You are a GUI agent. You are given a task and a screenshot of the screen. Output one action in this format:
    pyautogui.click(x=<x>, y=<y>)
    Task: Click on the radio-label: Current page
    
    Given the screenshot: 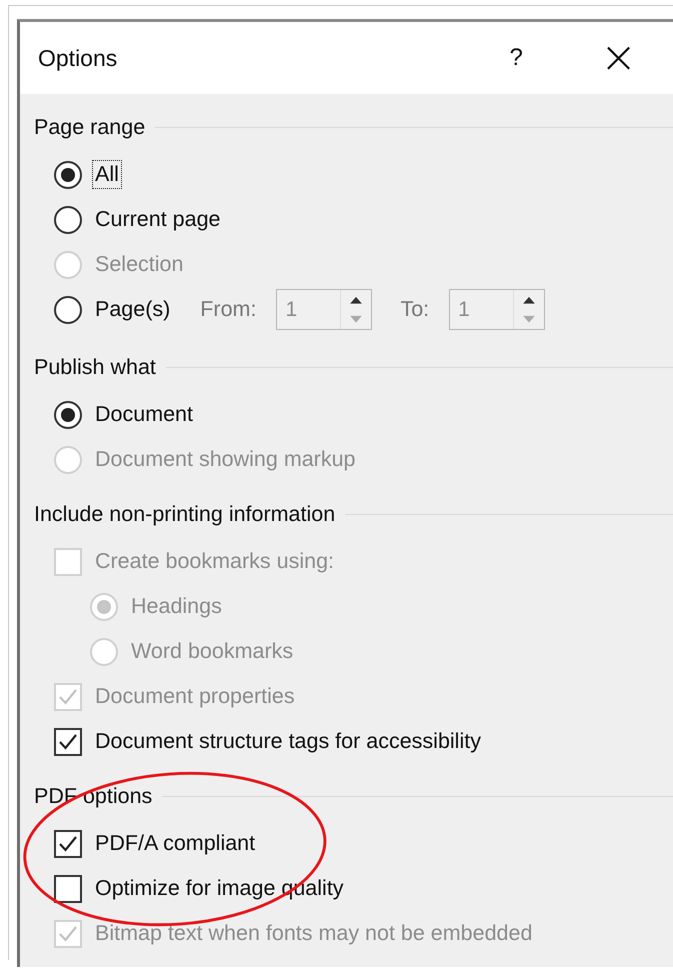 What is the action you would take?
    pyautogui.click(x=157, y=219)
    